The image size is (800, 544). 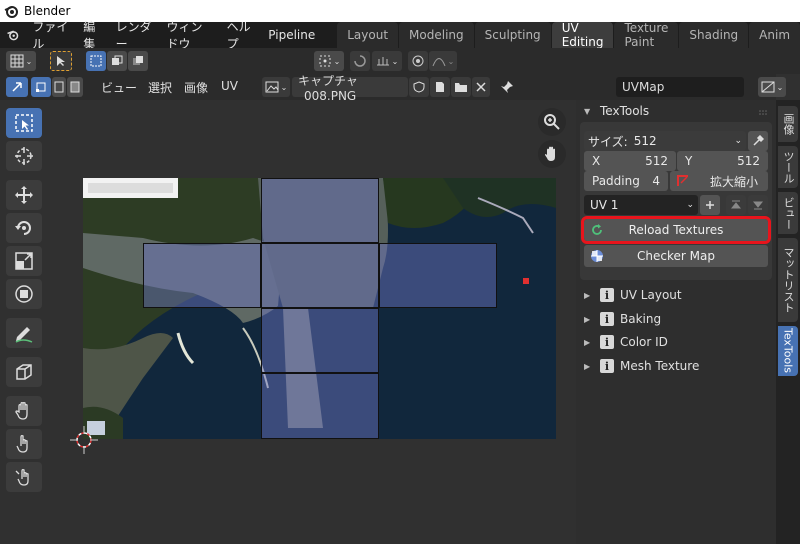 I want to click on select-extend-icon, so click(x=117, y=60).